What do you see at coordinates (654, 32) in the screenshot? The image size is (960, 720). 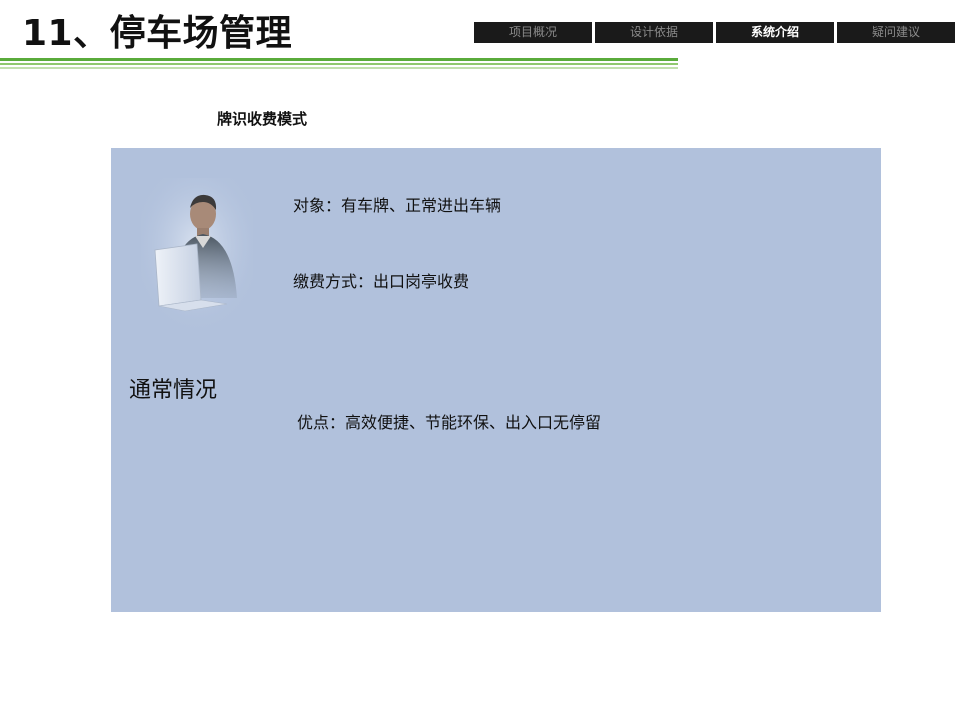 I see `nav-tab-design-basis: 设计依据` at bounding box center [654, 32].